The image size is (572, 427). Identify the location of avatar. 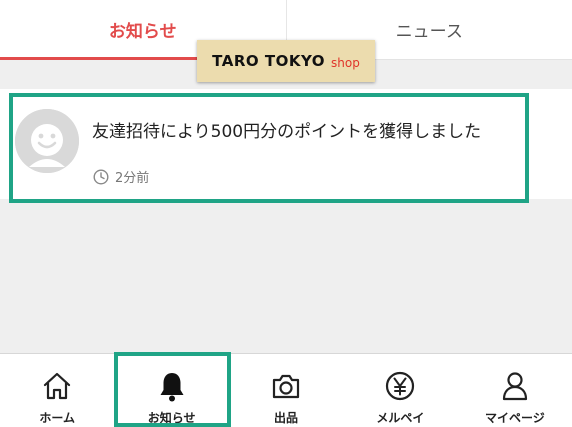
(47, 141).